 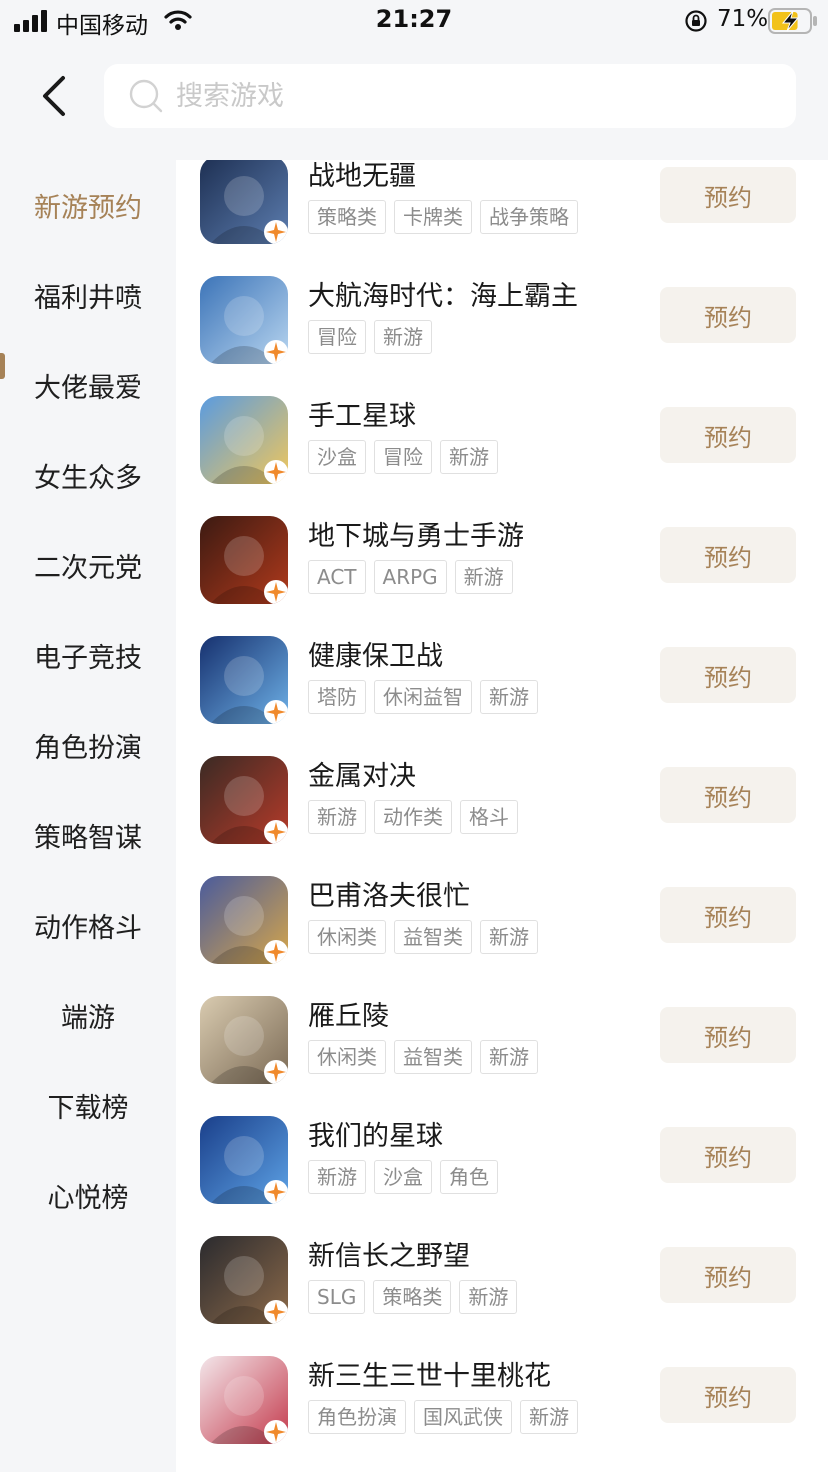 What do you see at coordinates (348, 1016) in the screenshot?
I see `game-title: 雁丘陵` at bounding box center [348, 1016].